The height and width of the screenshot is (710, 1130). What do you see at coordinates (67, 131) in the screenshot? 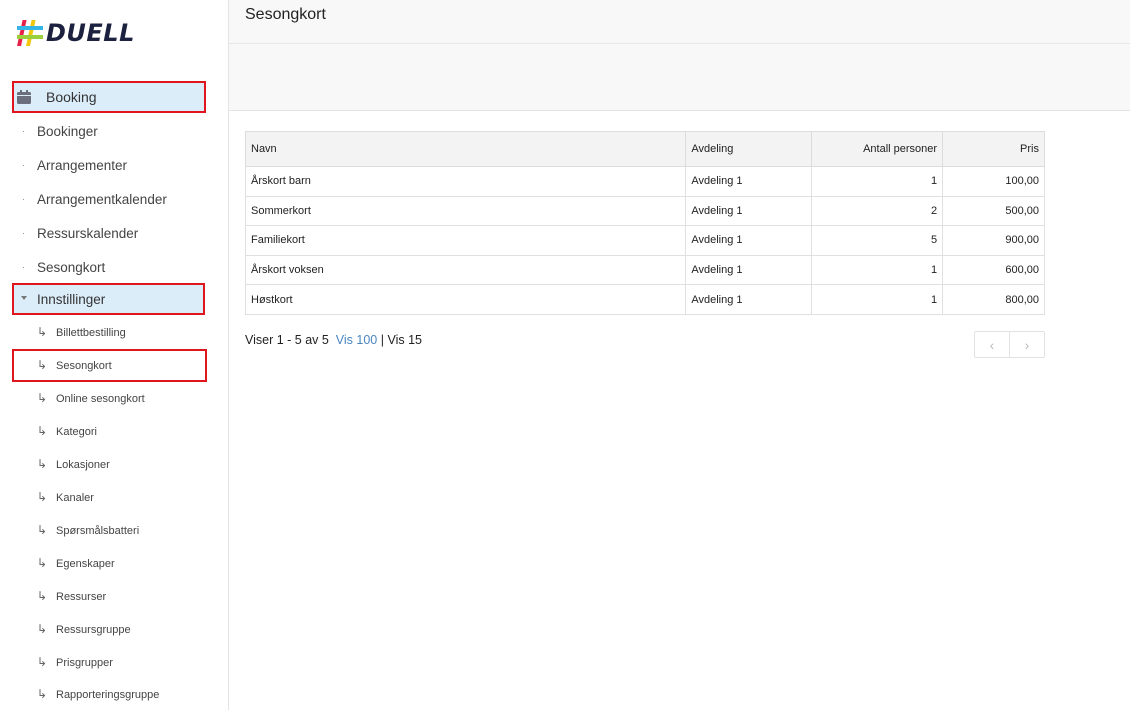
I see `sidebar-item-label: Bookinger` at bounding box center [67, 131].